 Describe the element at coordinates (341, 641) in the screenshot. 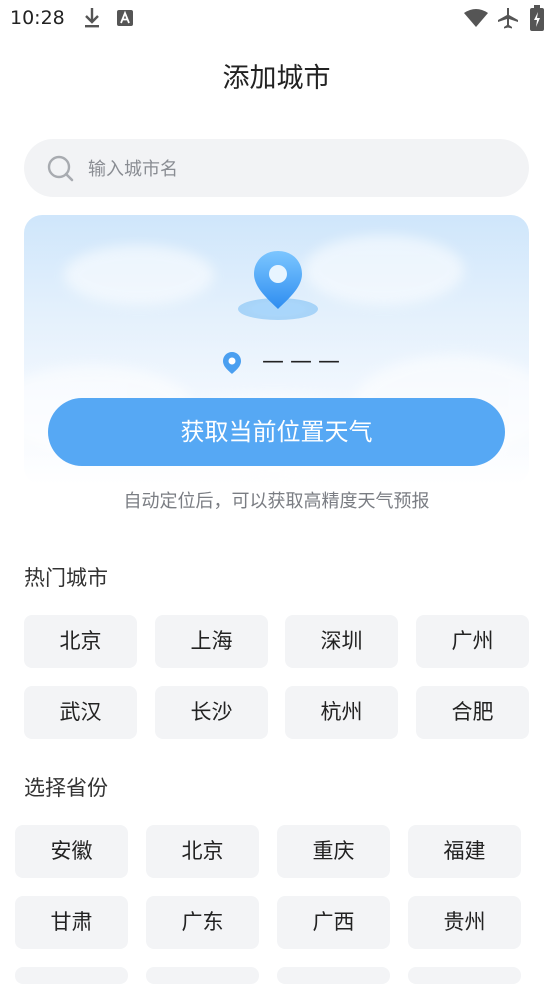

I see `hot-city-chip: 深圳` at that location.